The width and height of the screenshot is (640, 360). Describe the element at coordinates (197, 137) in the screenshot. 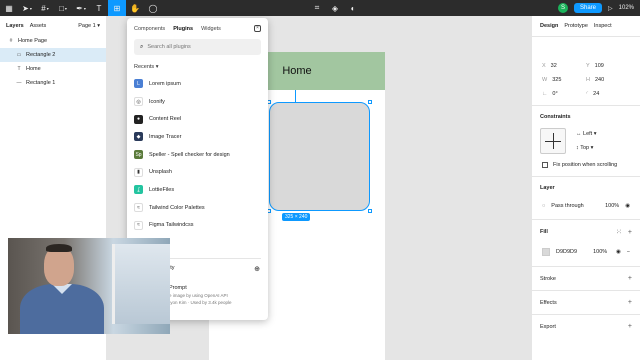

I see `plugin-item: ◆ Image Tracer` at that location.